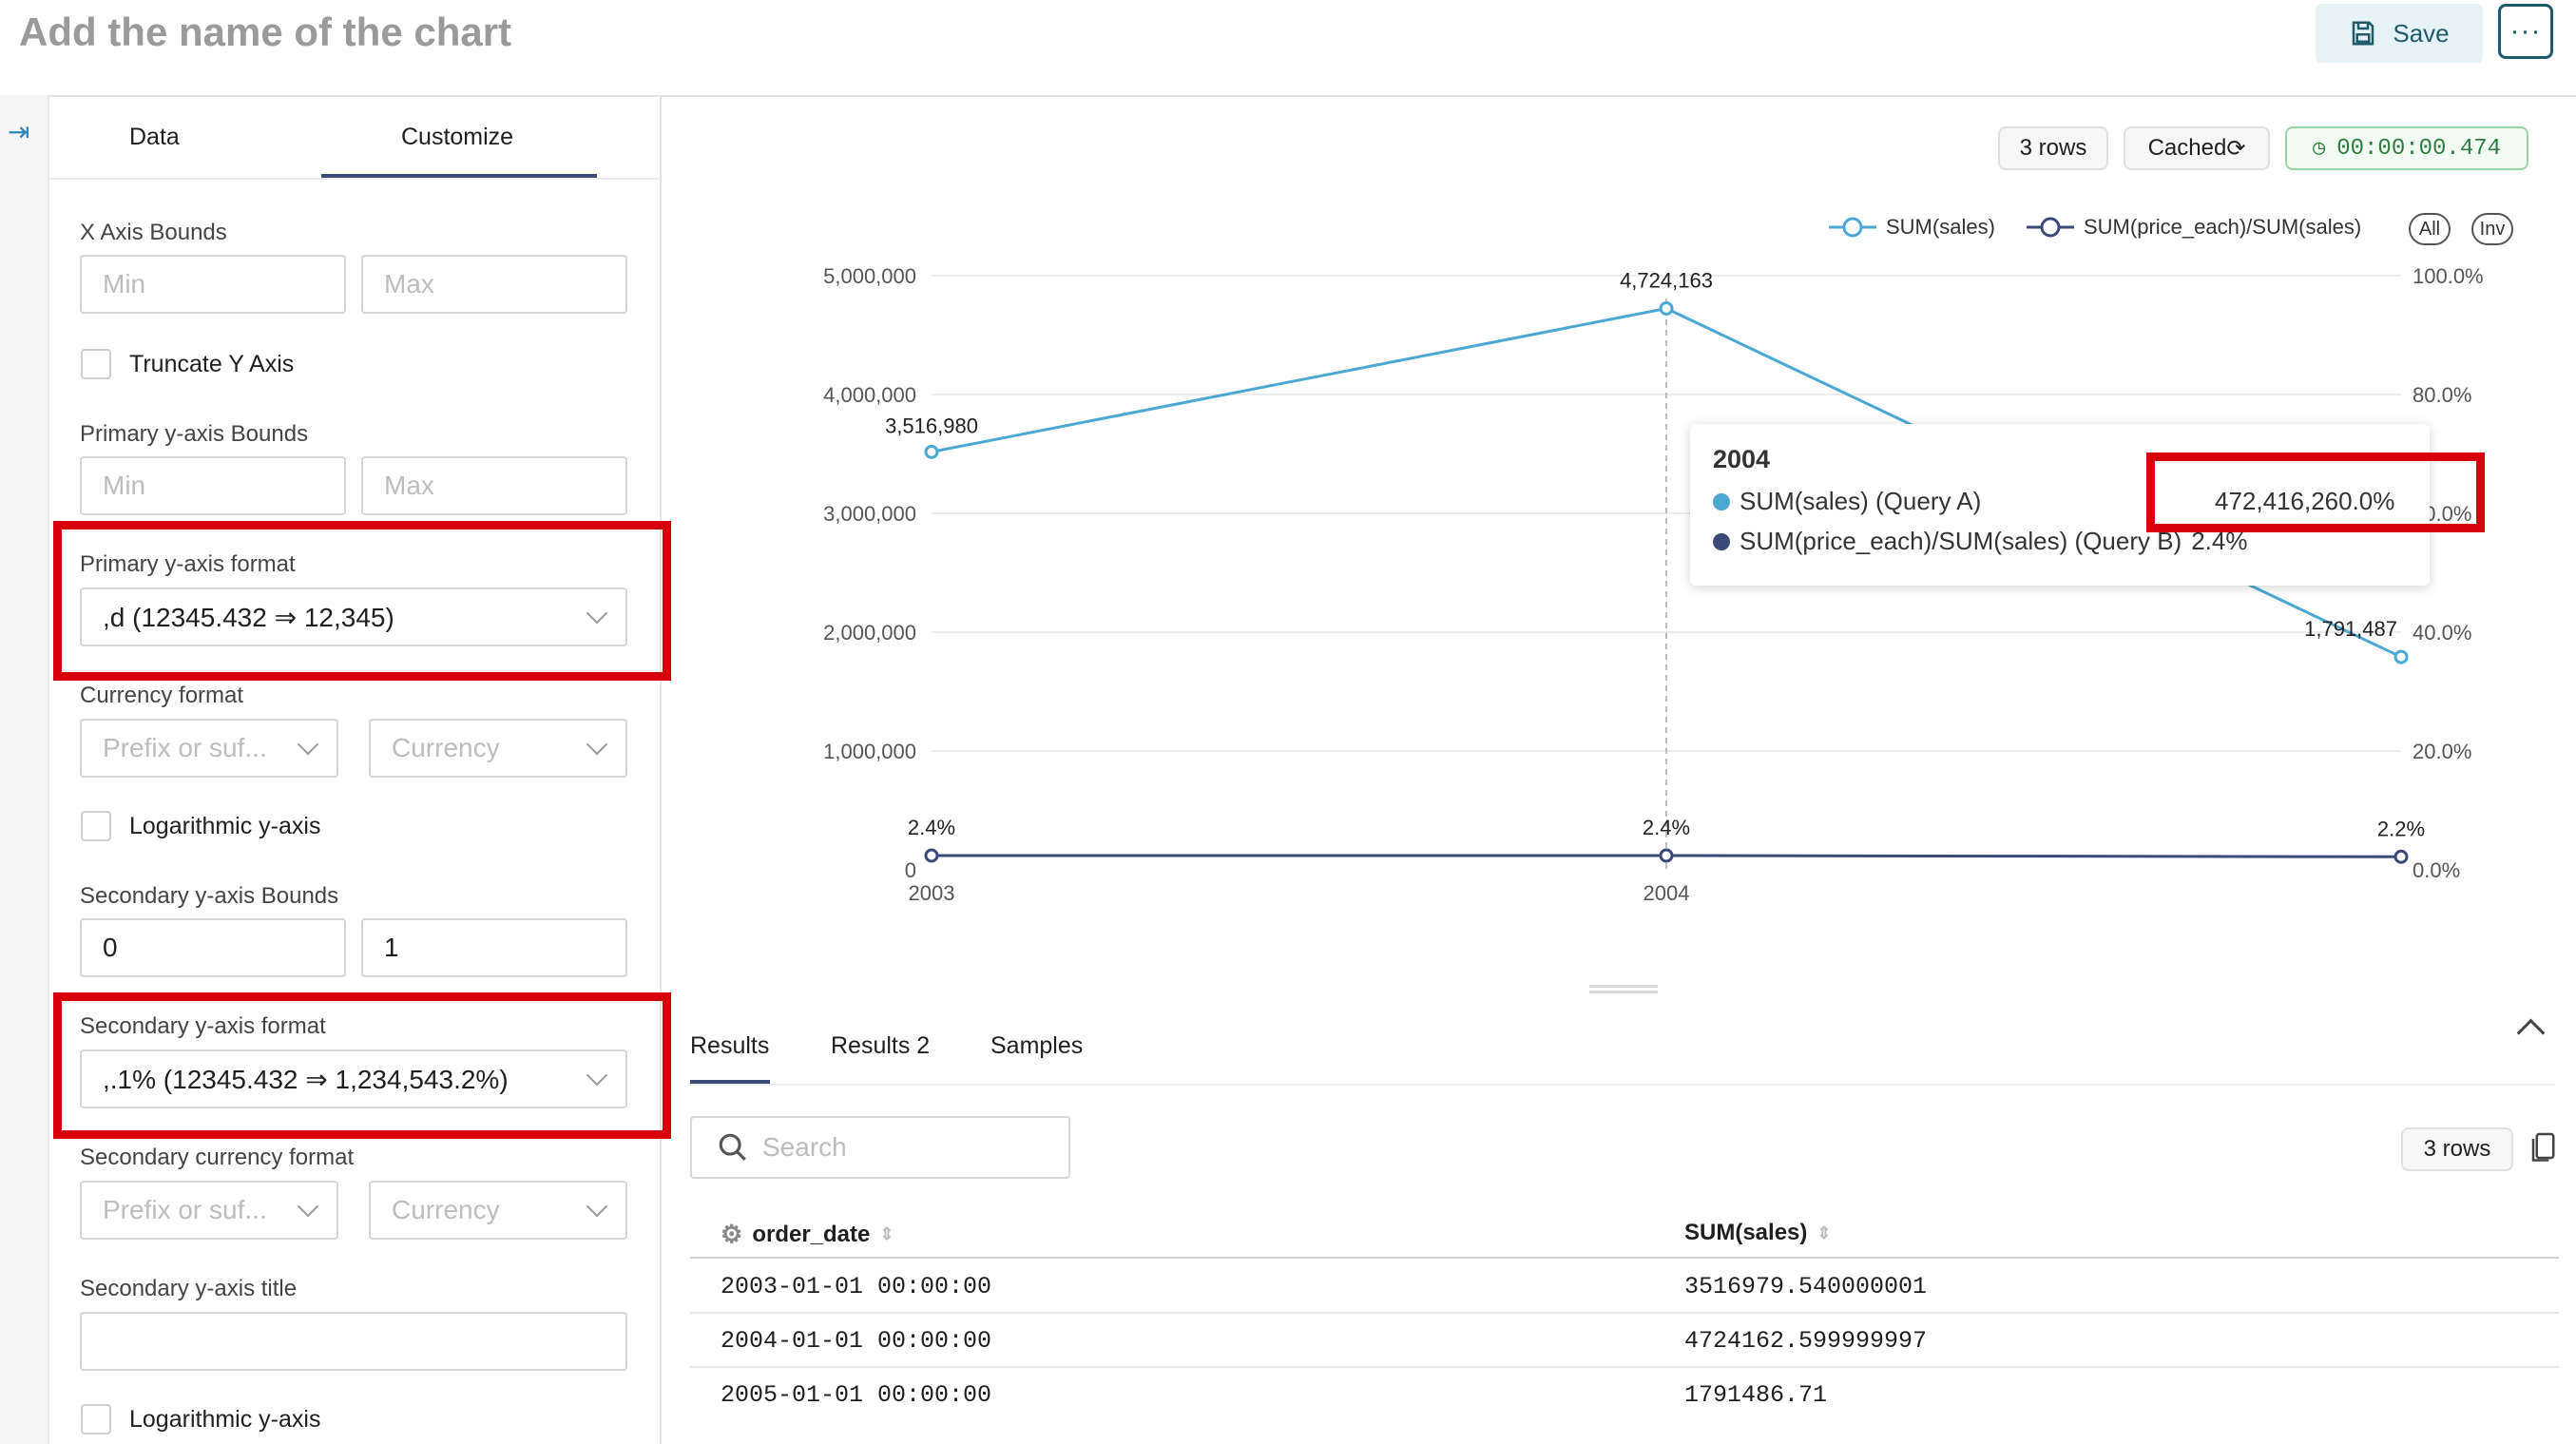 This screenshot has width=2576, height=1444. Describe the element at coordinates (213, 485) in the screenshot. I see `primary-y-min-input: Min` at that location.